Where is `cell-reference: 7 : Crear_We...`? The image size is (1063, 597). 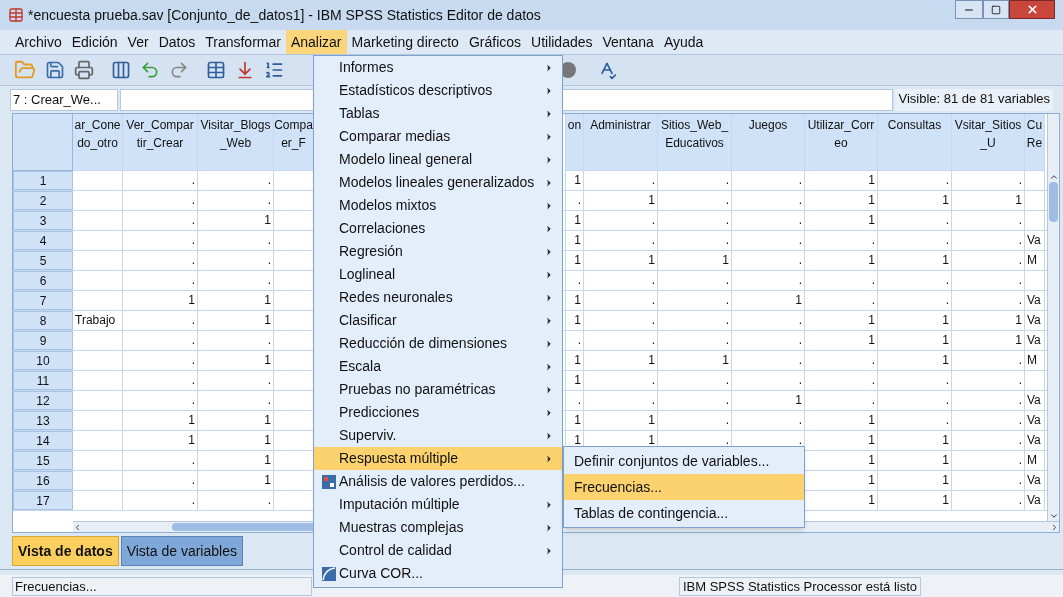
cell-reference: 7 : Crear_We... is located at coordinates (64, 100).